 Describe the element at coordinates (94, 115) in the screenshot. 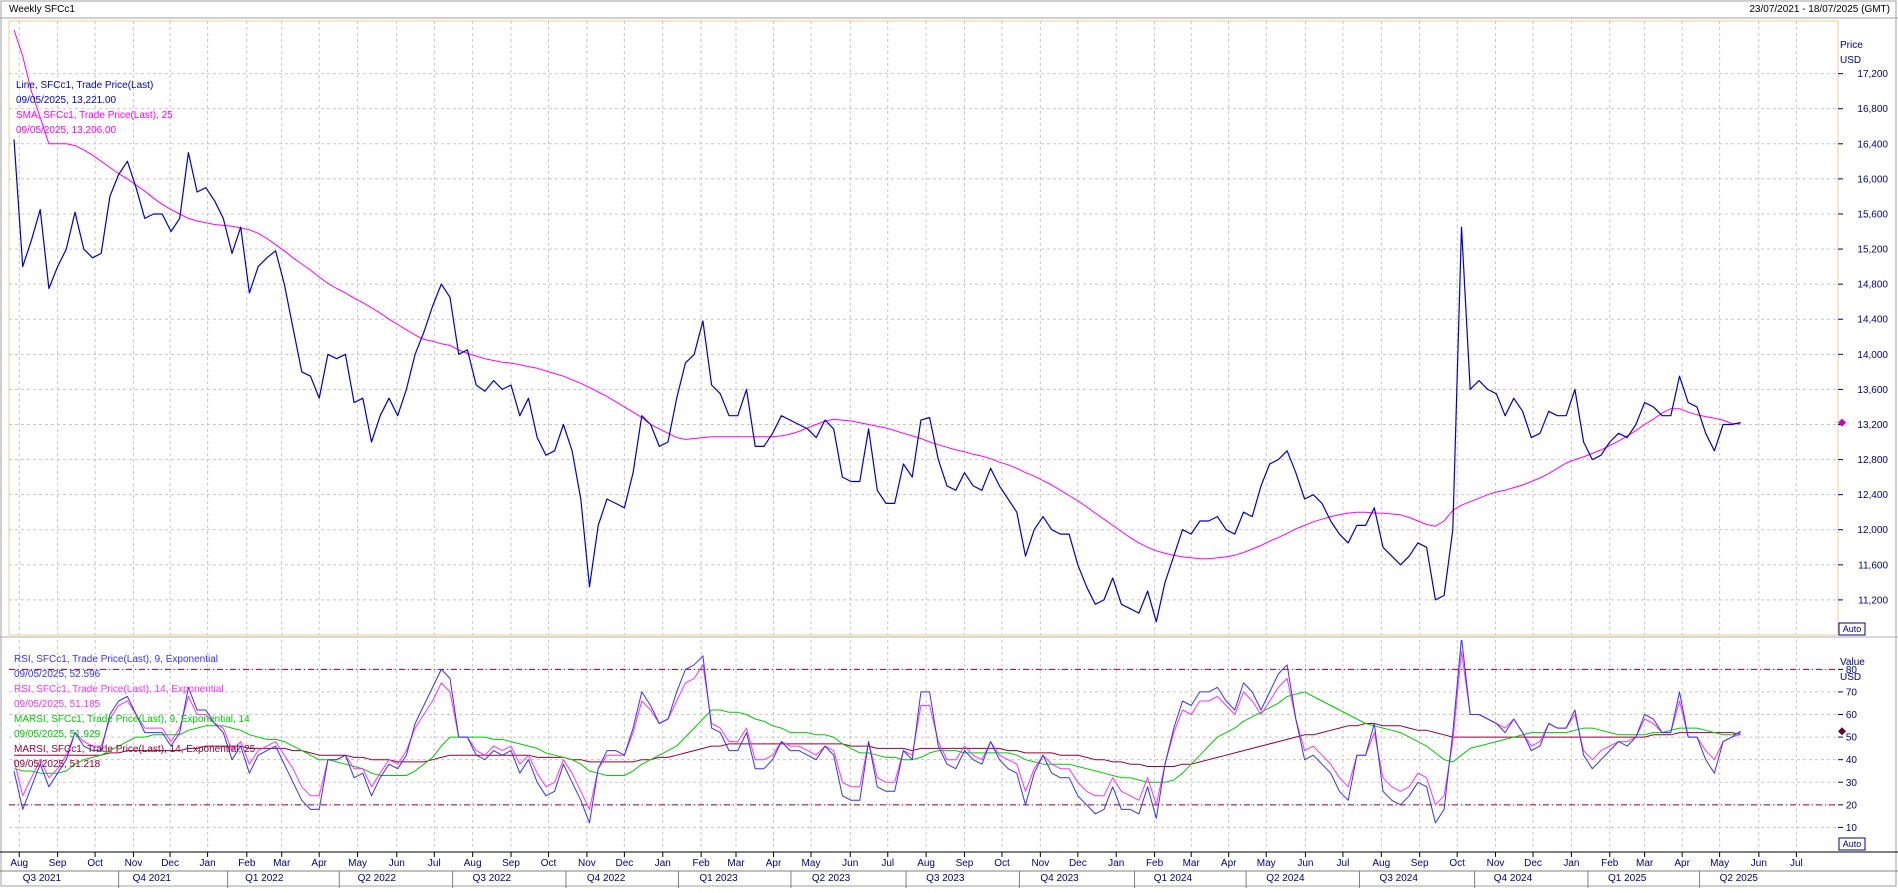

I see `legend-sma-name: SMA, SFCc1, Trade Price(Last), 25` at that location.